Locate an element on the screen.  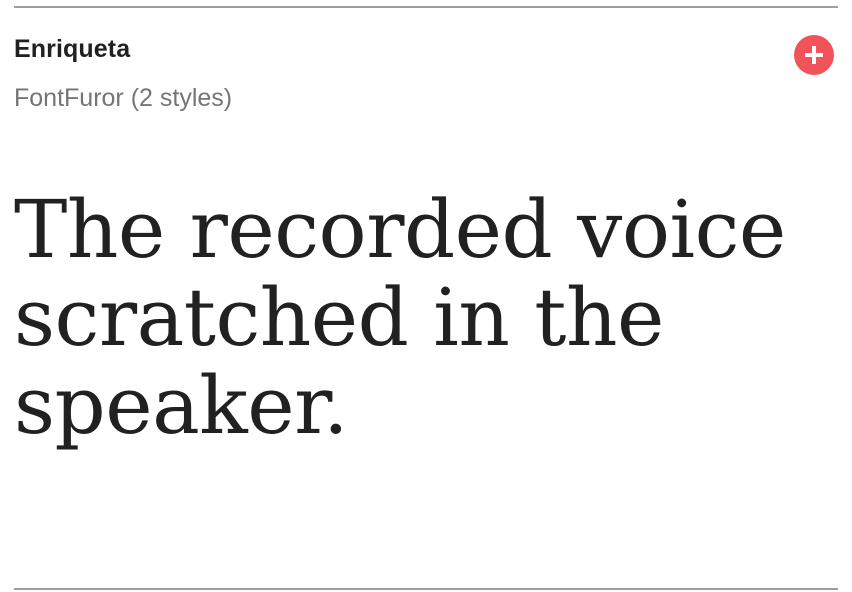
plus-icon is located at coordinates (814, 55).